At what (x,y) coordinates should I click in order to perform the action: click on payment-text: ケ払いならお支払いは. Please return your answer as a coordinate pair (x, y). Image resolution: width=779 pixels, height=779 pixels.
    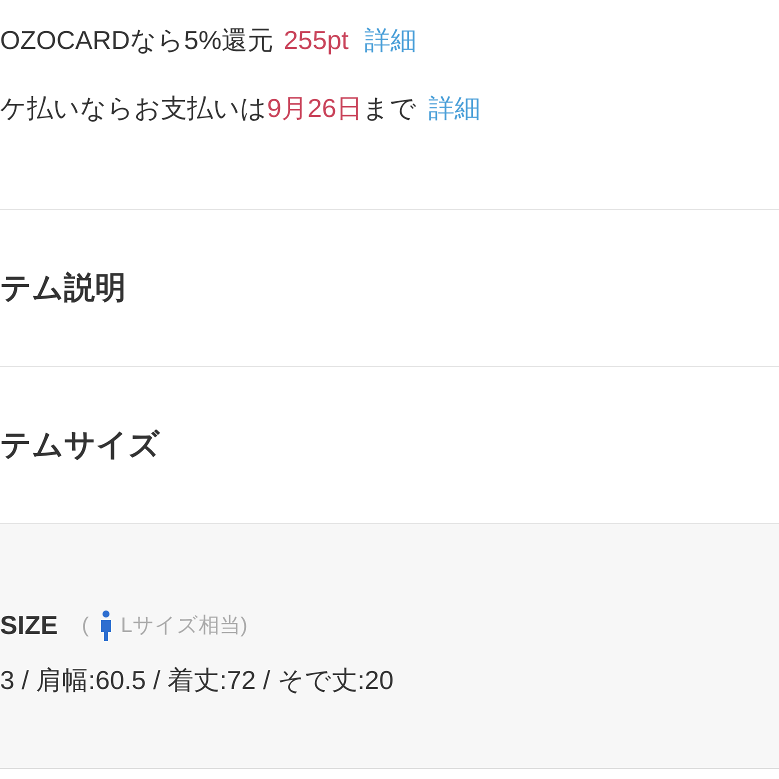
    Looking at the image, I should click on (133, 108).